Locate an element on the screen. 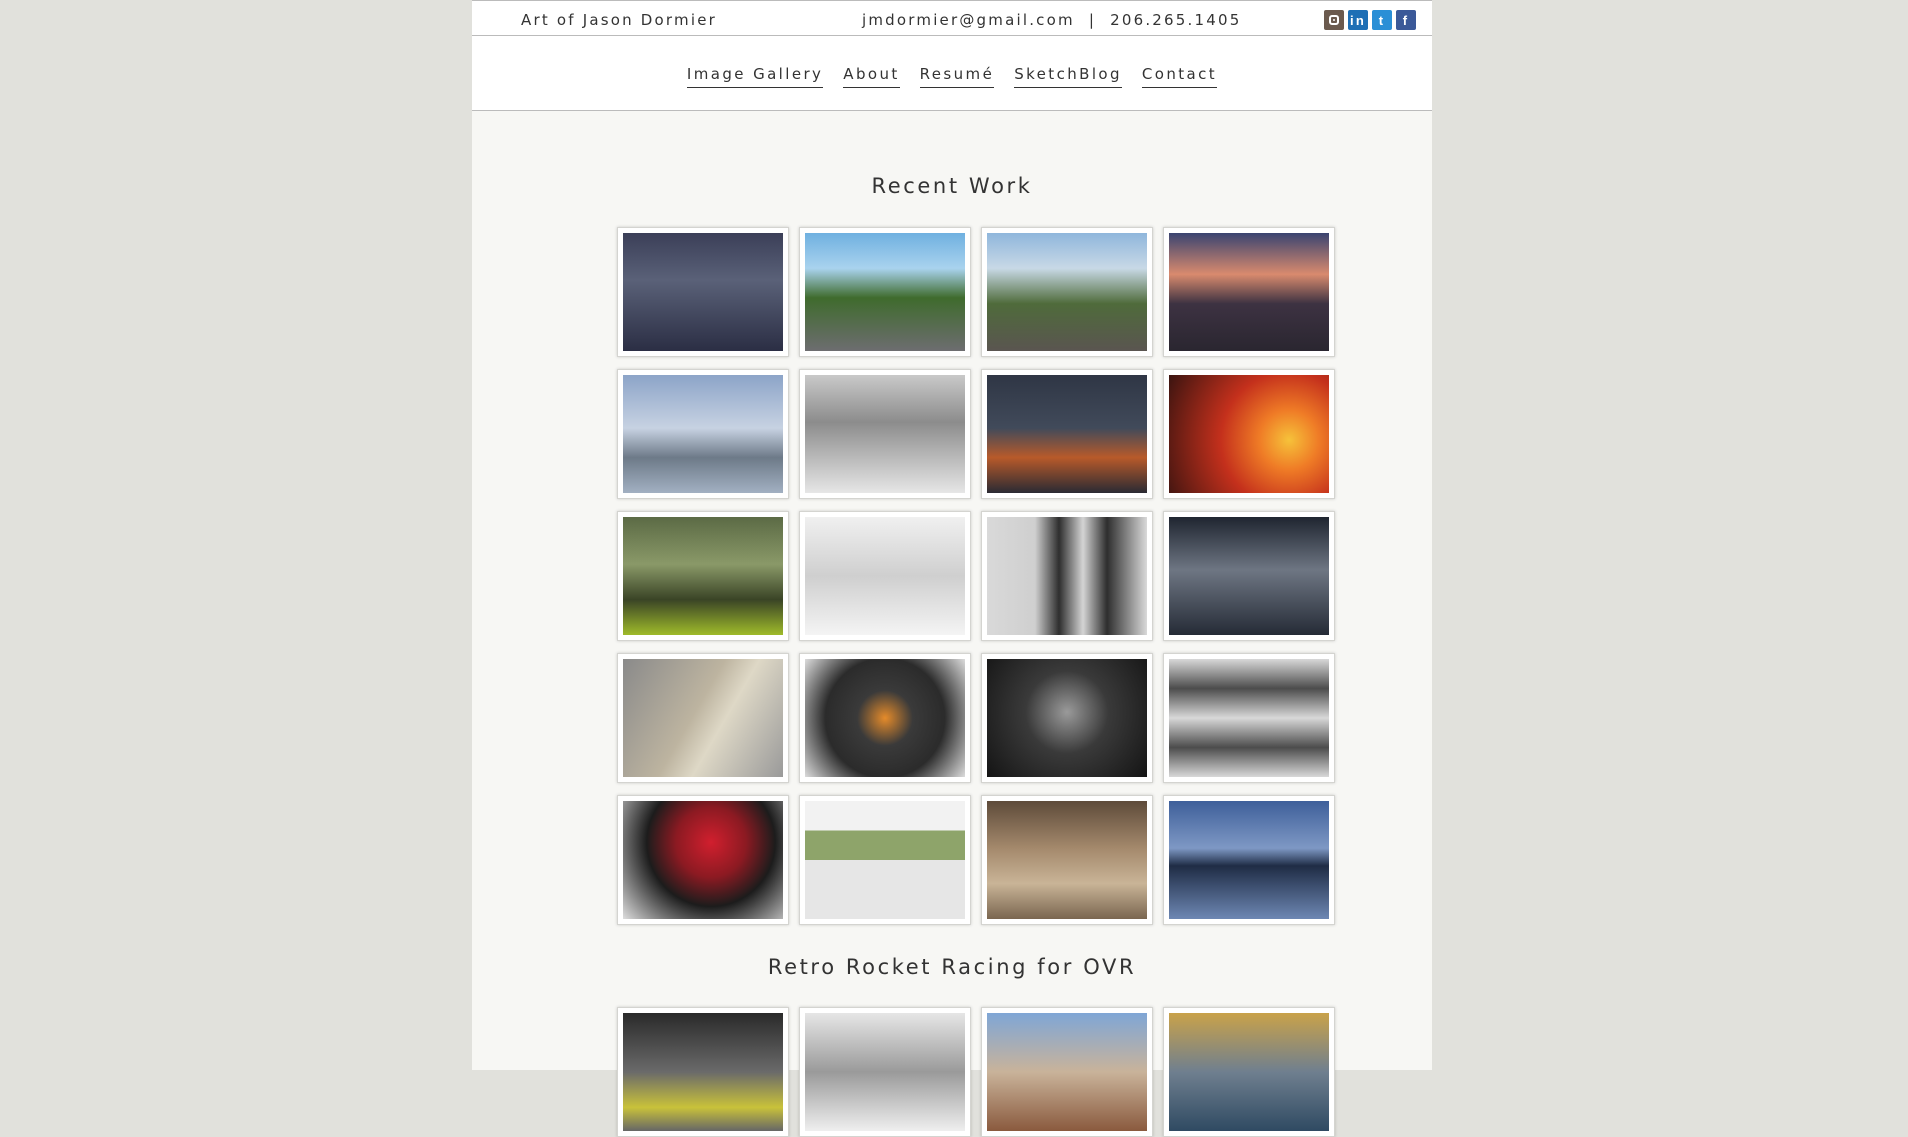 This screenshot has width=1908, height=1137. retro-rocket-gallery is located at coordinates (976, 1072).